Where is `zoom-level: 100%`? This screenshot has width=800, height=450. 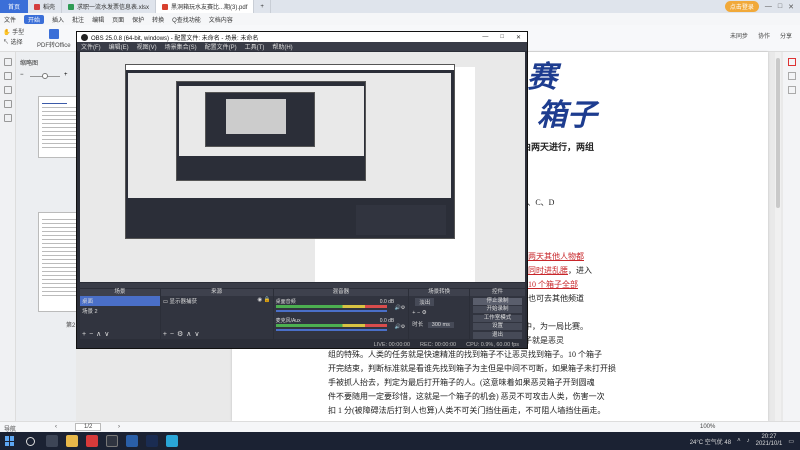 zoom-level: 100% is located at coordinates (707, 427).